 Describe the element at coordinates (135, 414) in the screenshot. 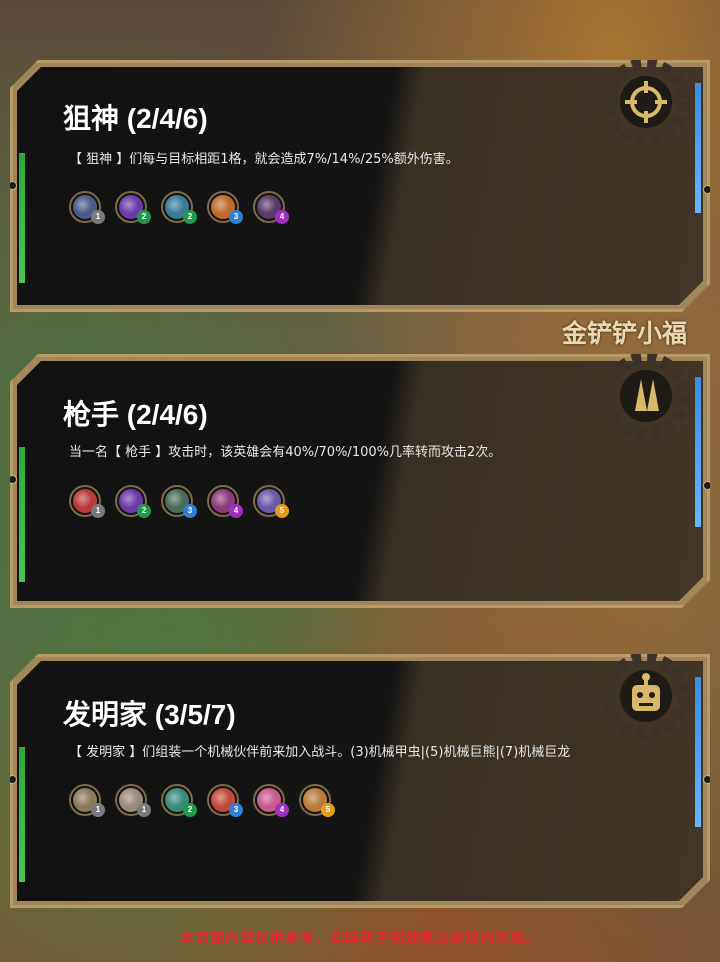

I see `trait-title: 枪手 (2/4/6)` at that location.